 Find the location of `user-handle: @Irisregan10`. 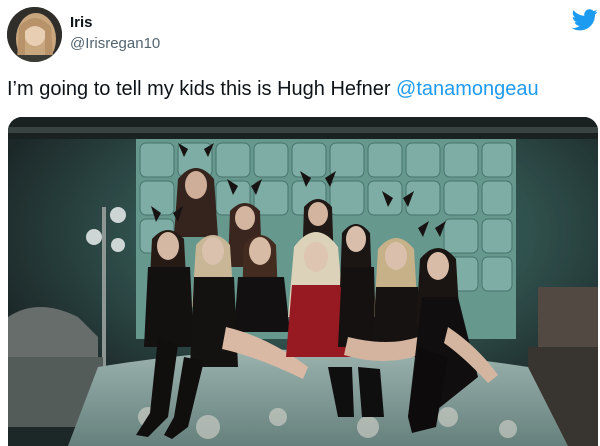

user-handle: @Irisregan10 is located at coordinates (115, 43).